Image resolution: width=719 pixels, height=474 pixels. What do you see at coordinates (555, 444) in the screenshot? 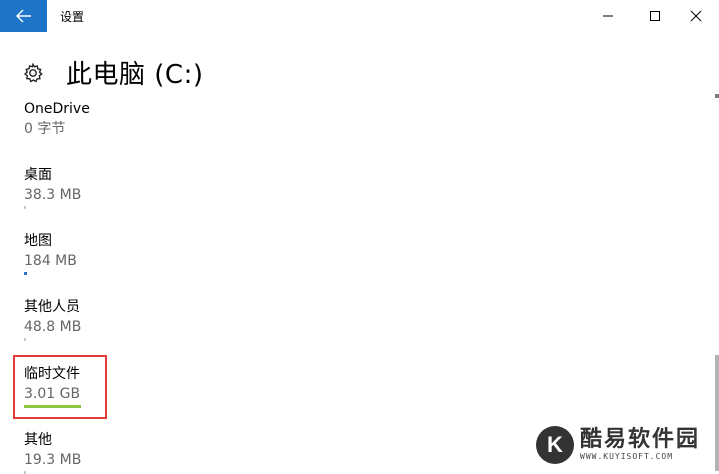
I see `watermark-logo: K` at bounding box center [555, 444].